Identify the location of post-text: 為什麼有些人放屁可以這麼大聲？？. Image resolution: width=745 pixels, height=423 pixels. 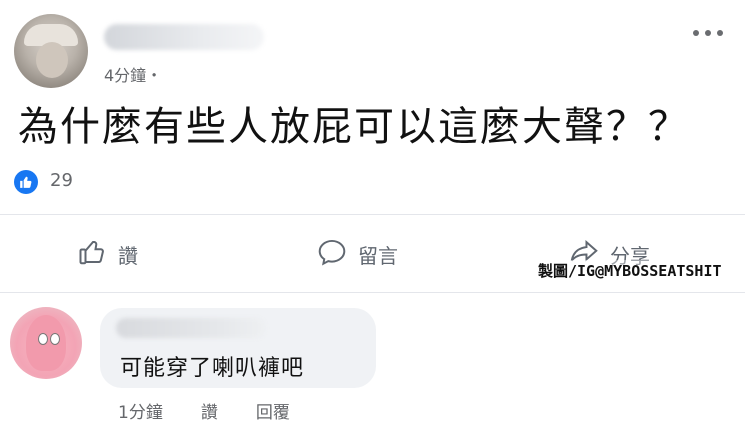
(354, 127).